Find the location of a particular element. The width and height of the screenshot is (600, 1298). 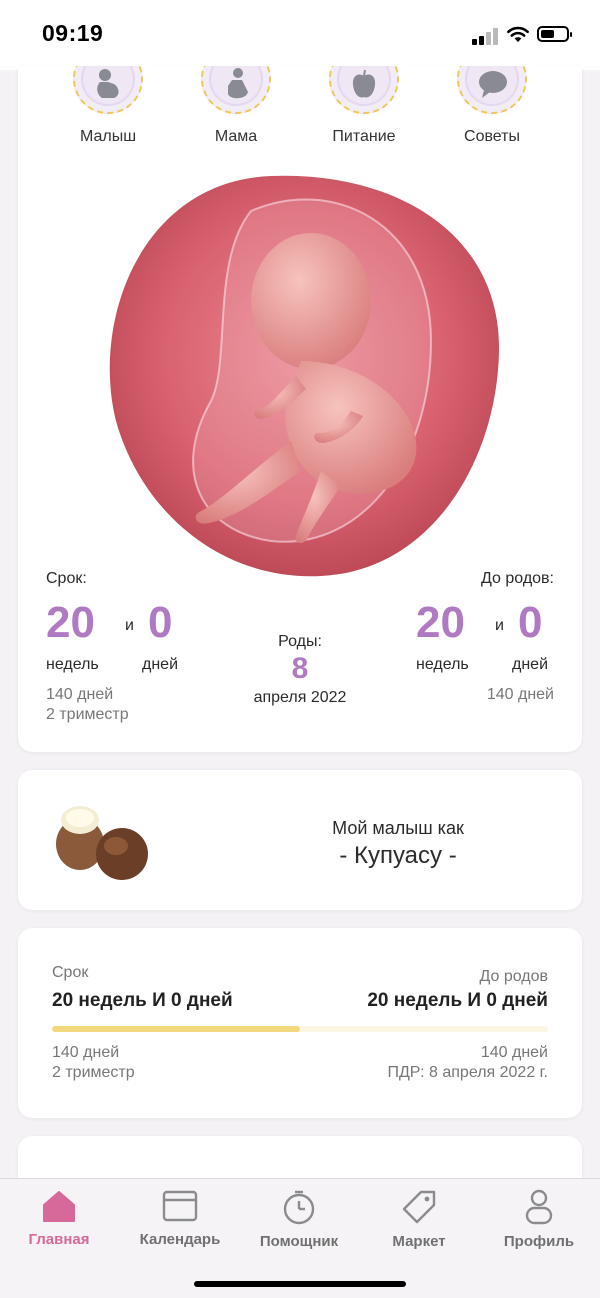

tab-market: Маркет is located at coordinates (419, 1219).